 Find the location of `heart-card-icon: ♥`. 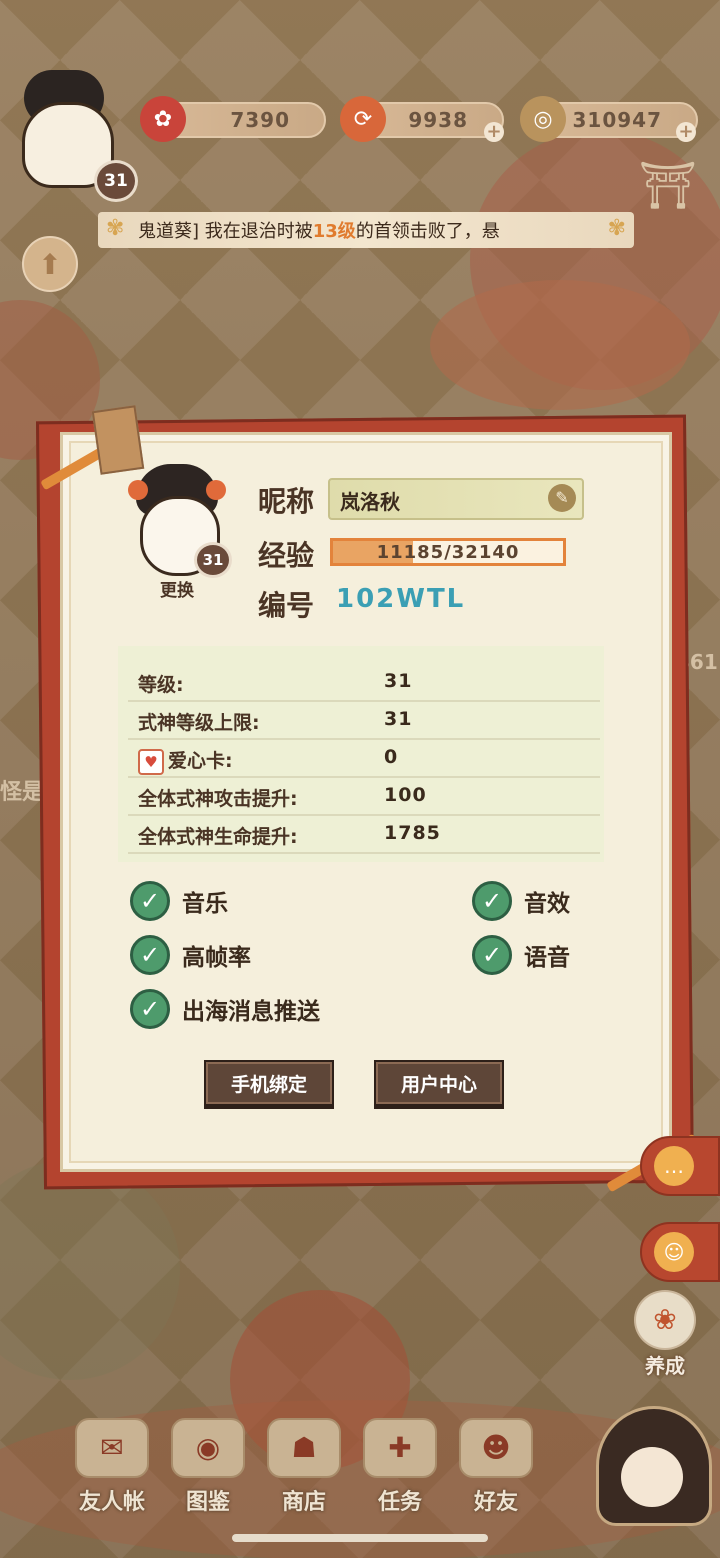

heart-card-icon: ♥ is located at coordinates (151, 761).